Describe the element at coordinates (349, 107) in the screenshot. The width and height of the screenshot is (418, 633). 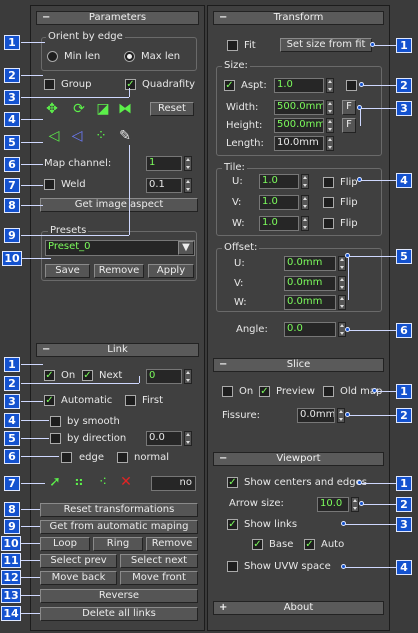
I see `width-fit-button: F` at that location.